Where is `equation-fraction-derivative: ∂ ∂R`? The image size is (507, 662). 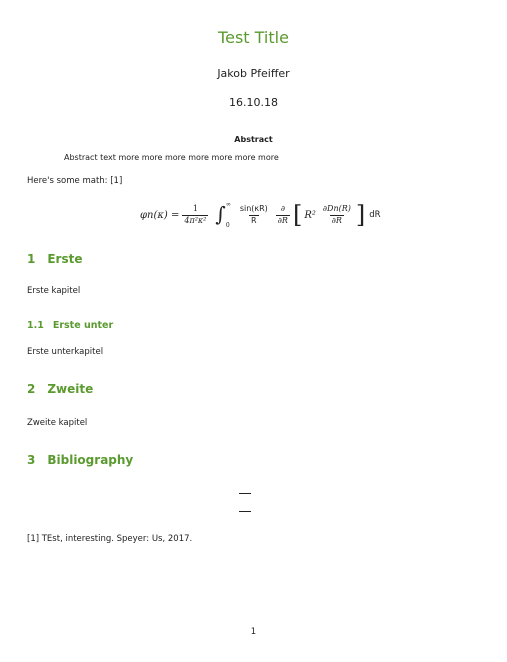
equation-fraction-derivative: ∂ ∂R is located at coordinates (282, 214).